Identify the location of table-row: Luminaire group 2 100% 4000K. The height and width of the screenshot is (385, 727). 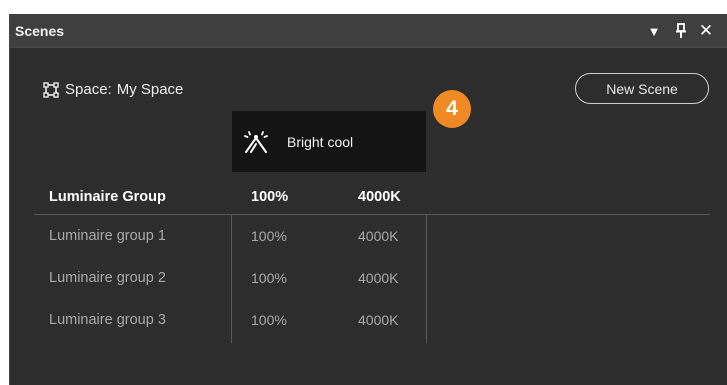
(372, 278).